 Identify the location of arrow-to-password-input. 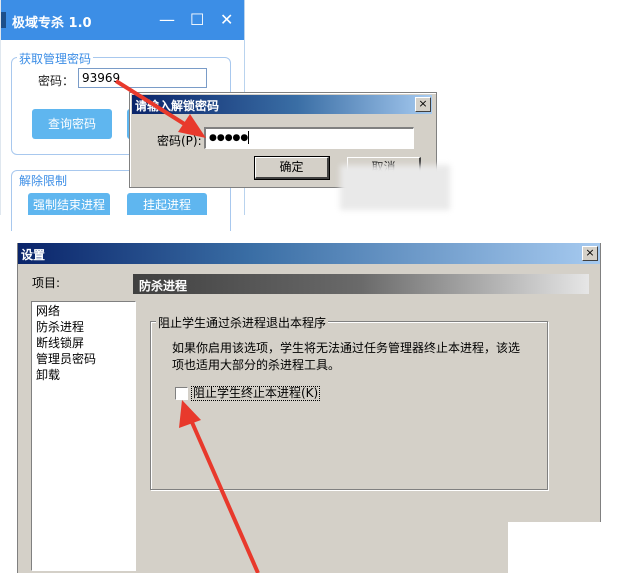
(160, 108).